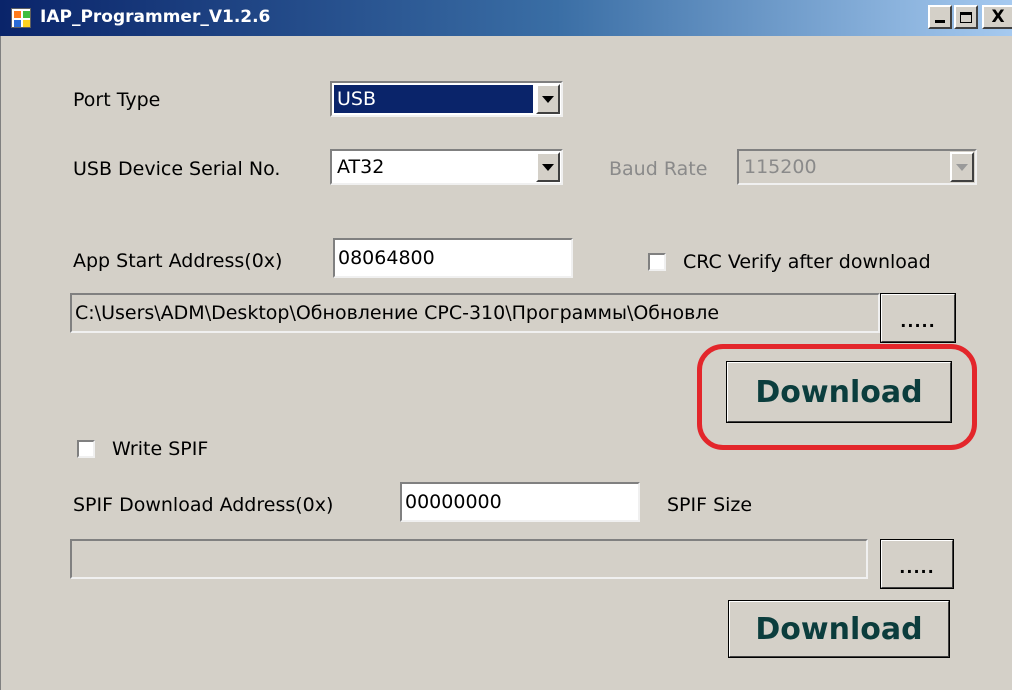  Describe the element at coordinates (839, 629) in the screenshot. I see `spif-download-button: Download` at that location.